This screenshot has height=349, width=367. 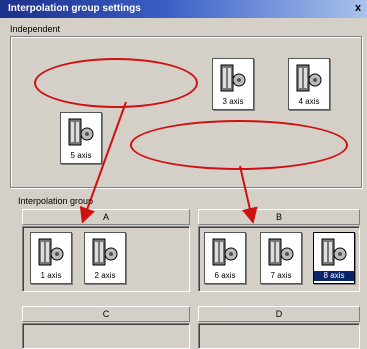 What do you see at coordinates (106, 314) in the screenshot?
I see `group-c-header: C` at bounding box center [106, 314].